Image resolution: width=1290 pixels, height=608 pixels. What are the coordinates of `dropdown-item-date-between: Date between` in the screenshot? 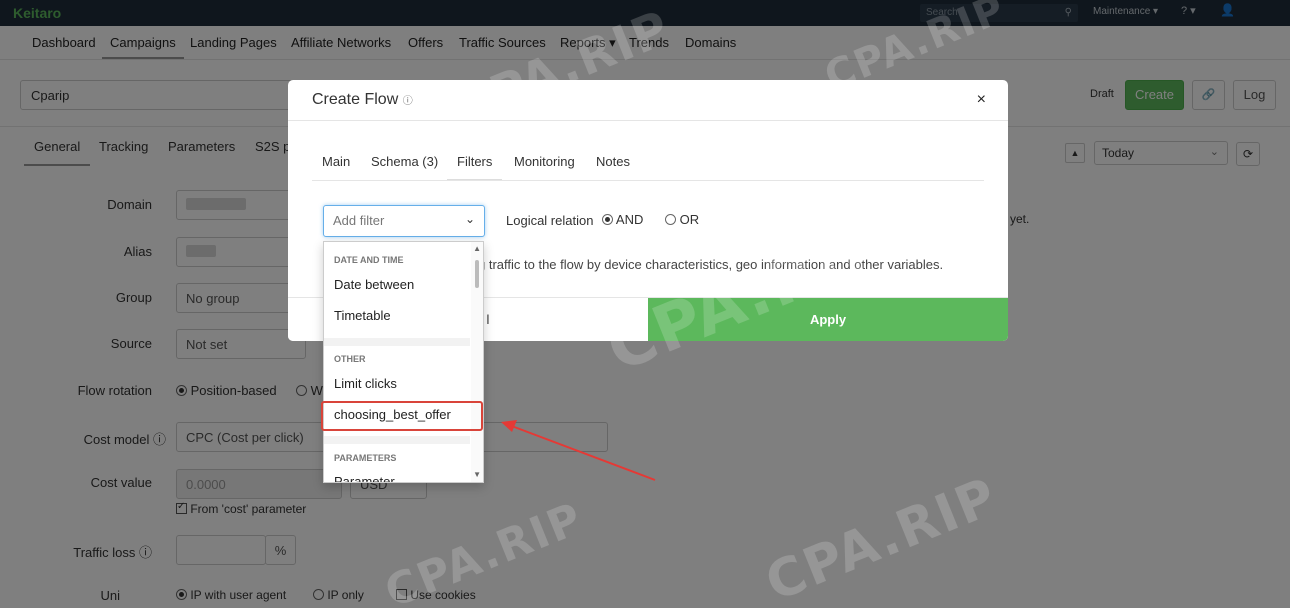 It's located at (374, 284).